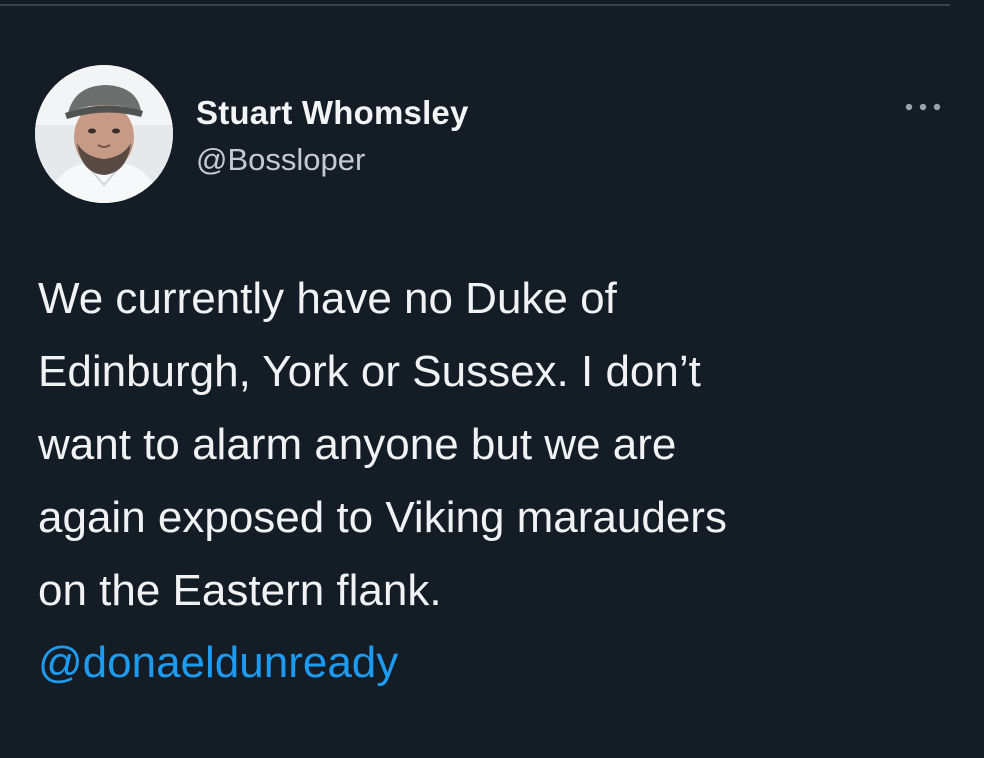 The width and height of the screenshot is (984, 758). Describe the element at coordinates (475, 5) in the screenshot. I see `top-divider` at that location.